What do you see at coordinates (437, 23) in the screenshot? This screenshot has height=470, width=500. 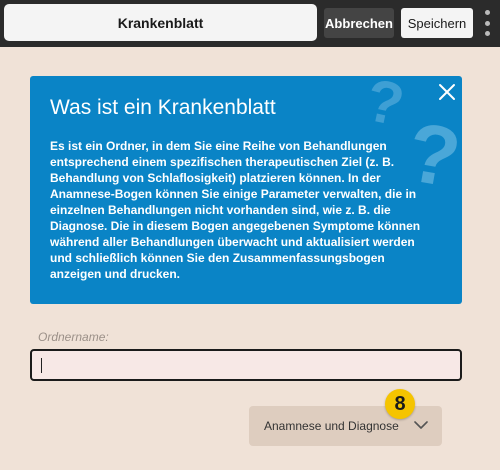 I see `save-button: Speichern` at bounding box center [437, 23].